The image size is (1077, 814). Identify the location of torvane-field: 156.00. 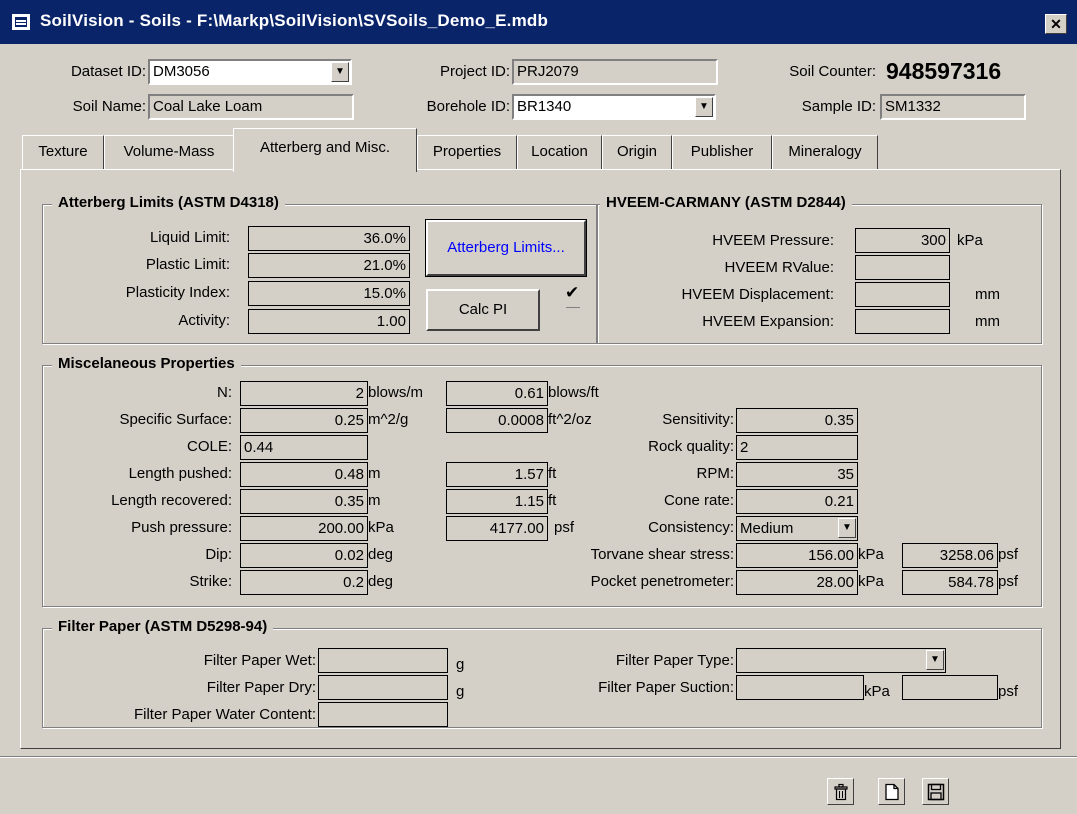
(797, 555).